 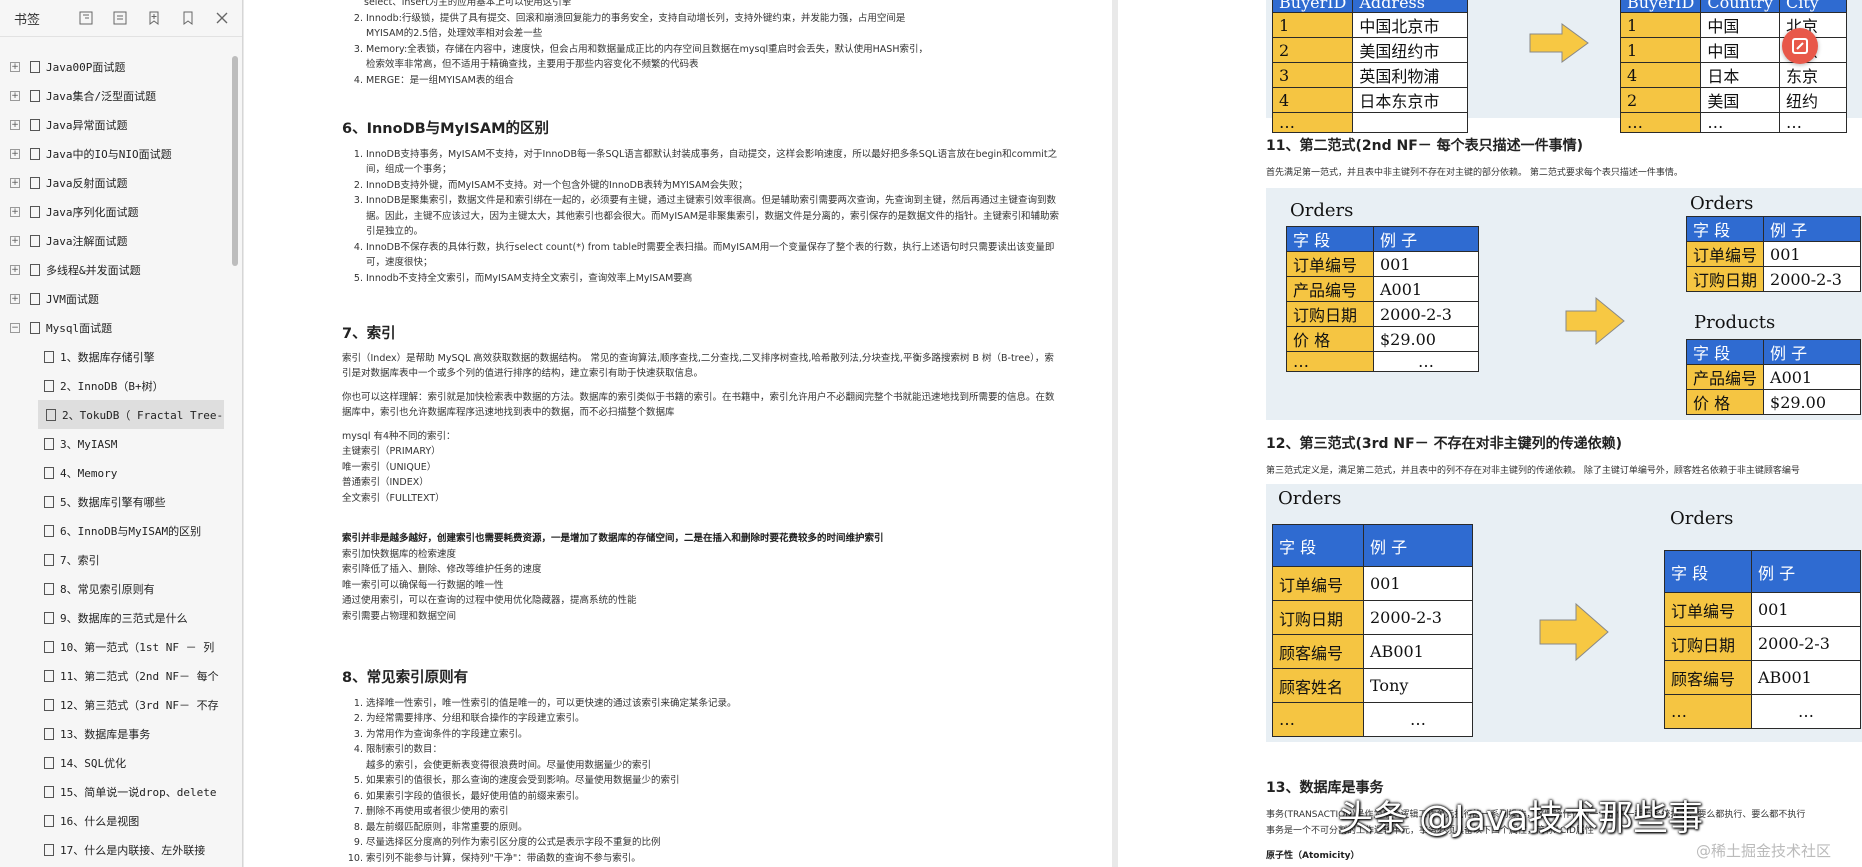 I want to click on collapse-all-icon, so click(x=120, y=18).